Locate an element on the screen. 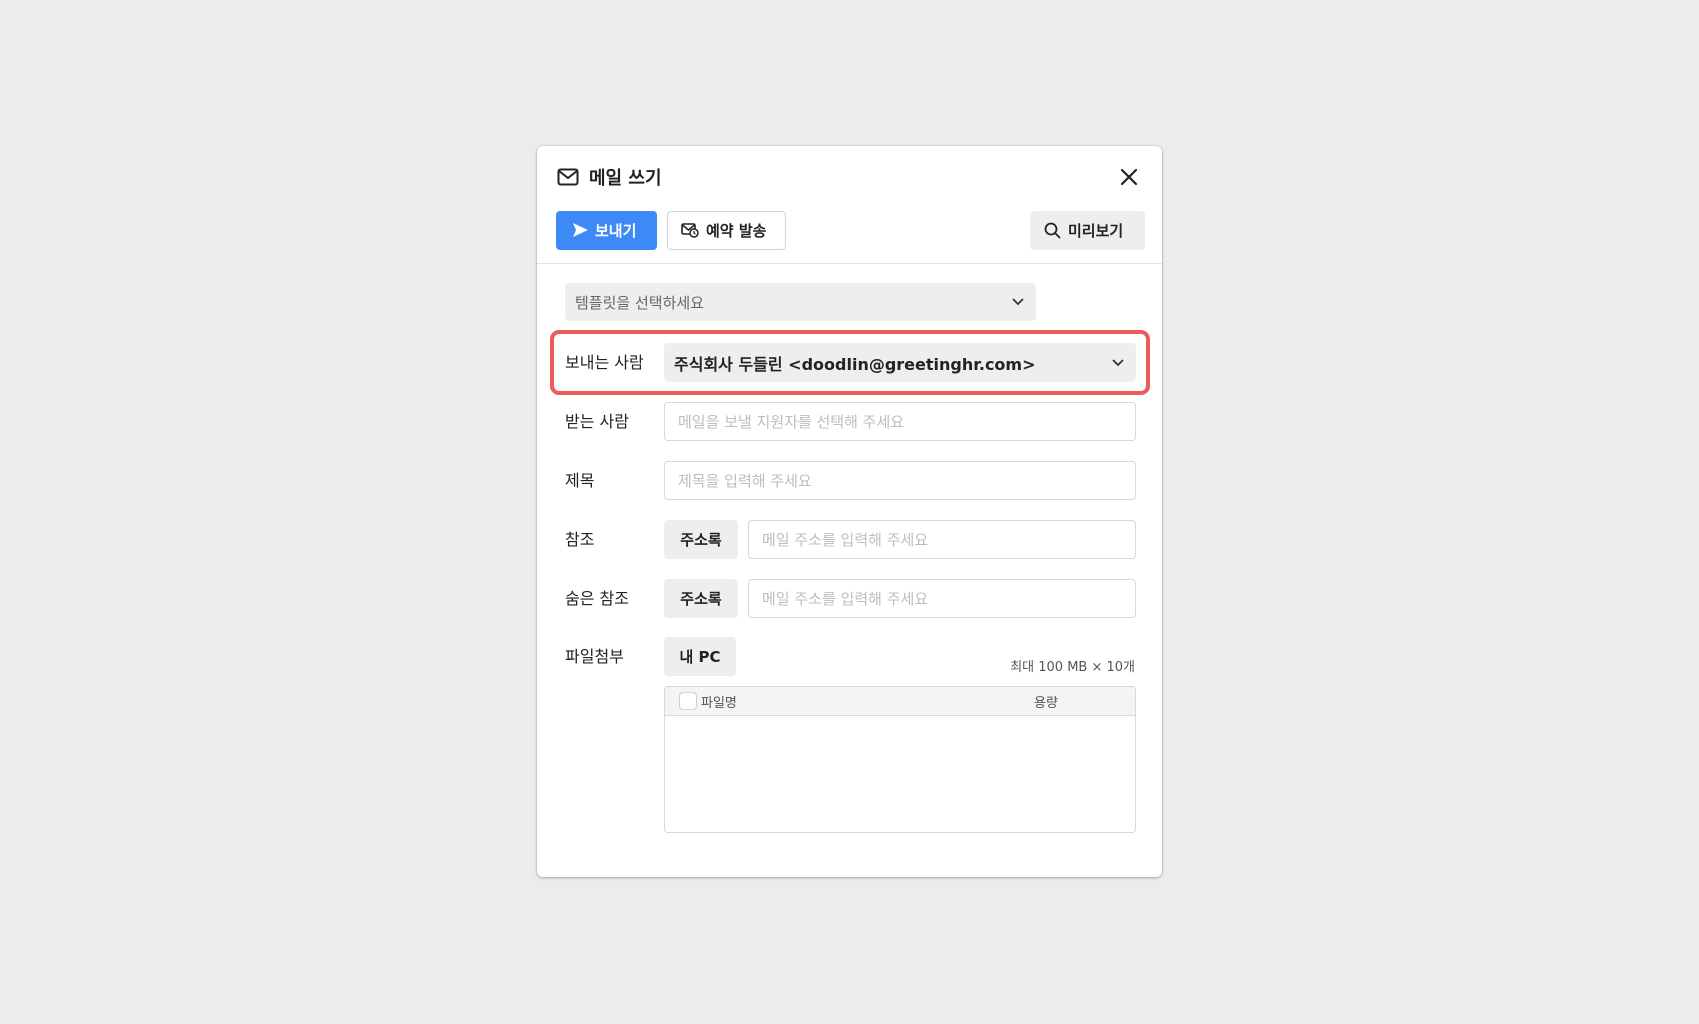  toolbar-divider is located at coordinates (849, 263).